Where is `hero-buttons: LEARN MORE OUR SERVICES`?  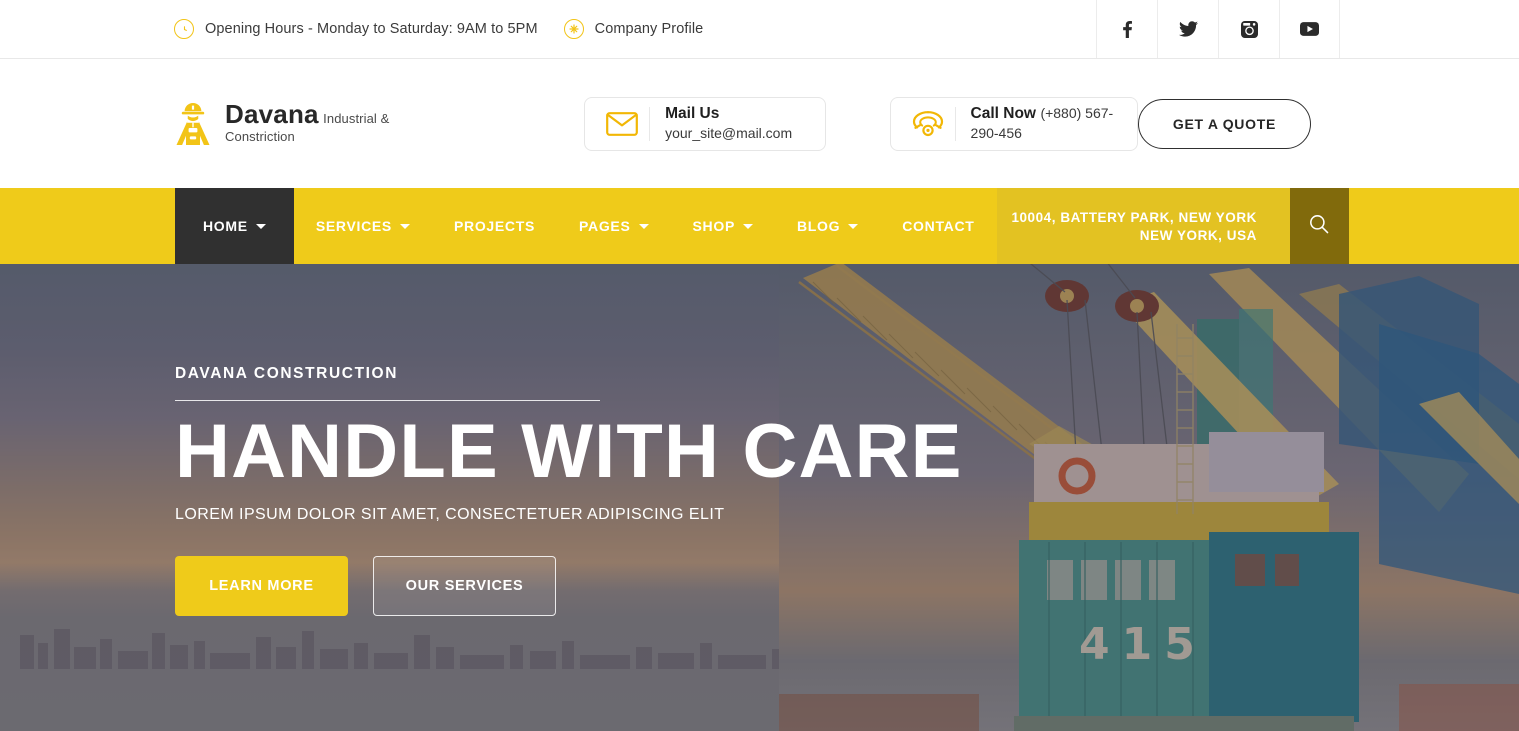 hero-buttons: LEARN MORE OUR SERVICES is located at coordinates (569, 585).